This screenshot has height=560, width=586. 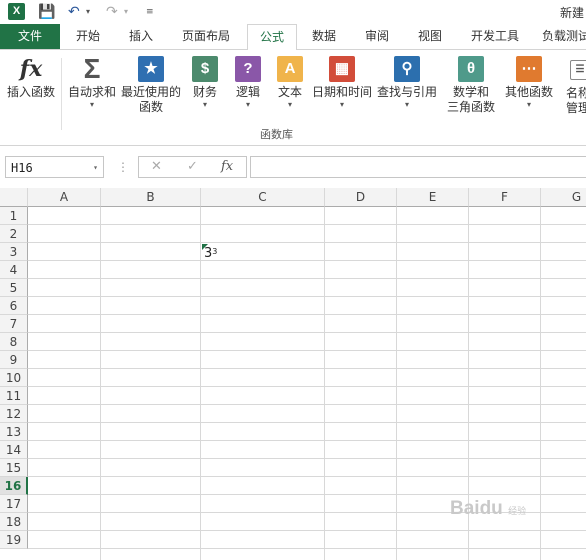 I want to click on tab-developer: 开发工具, so click(x=495, y=36).